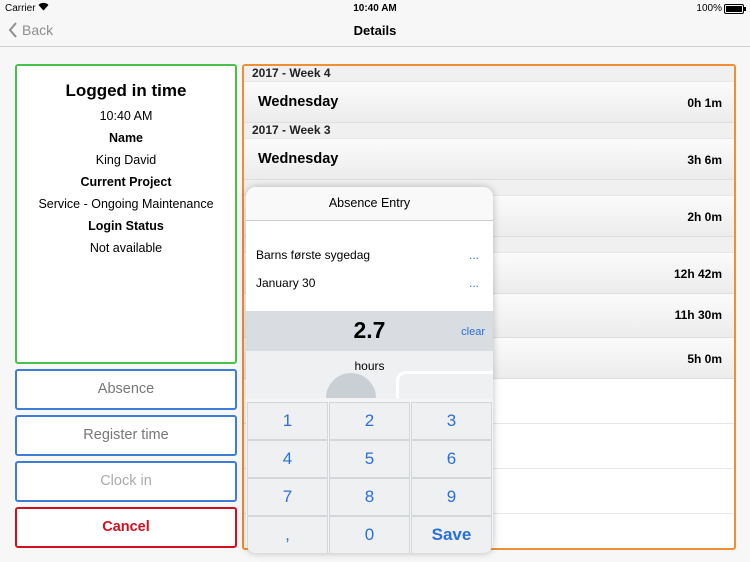 Image resolution: width=750 pixels, height=562 pixels. I want to click on number-keypad: 1 2 3 4 5 6 7 8 9 , 0 Save, so click(369, 477).